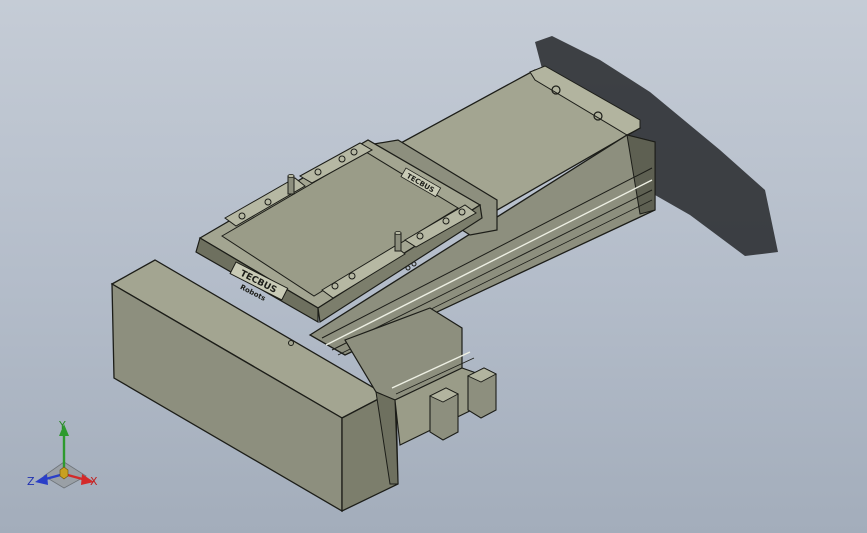 The height and width of the screenshot is (533, 867). Describe the element at coordinates (41, 479) in the screenshot. I see `z-axis-arrow` at that location.